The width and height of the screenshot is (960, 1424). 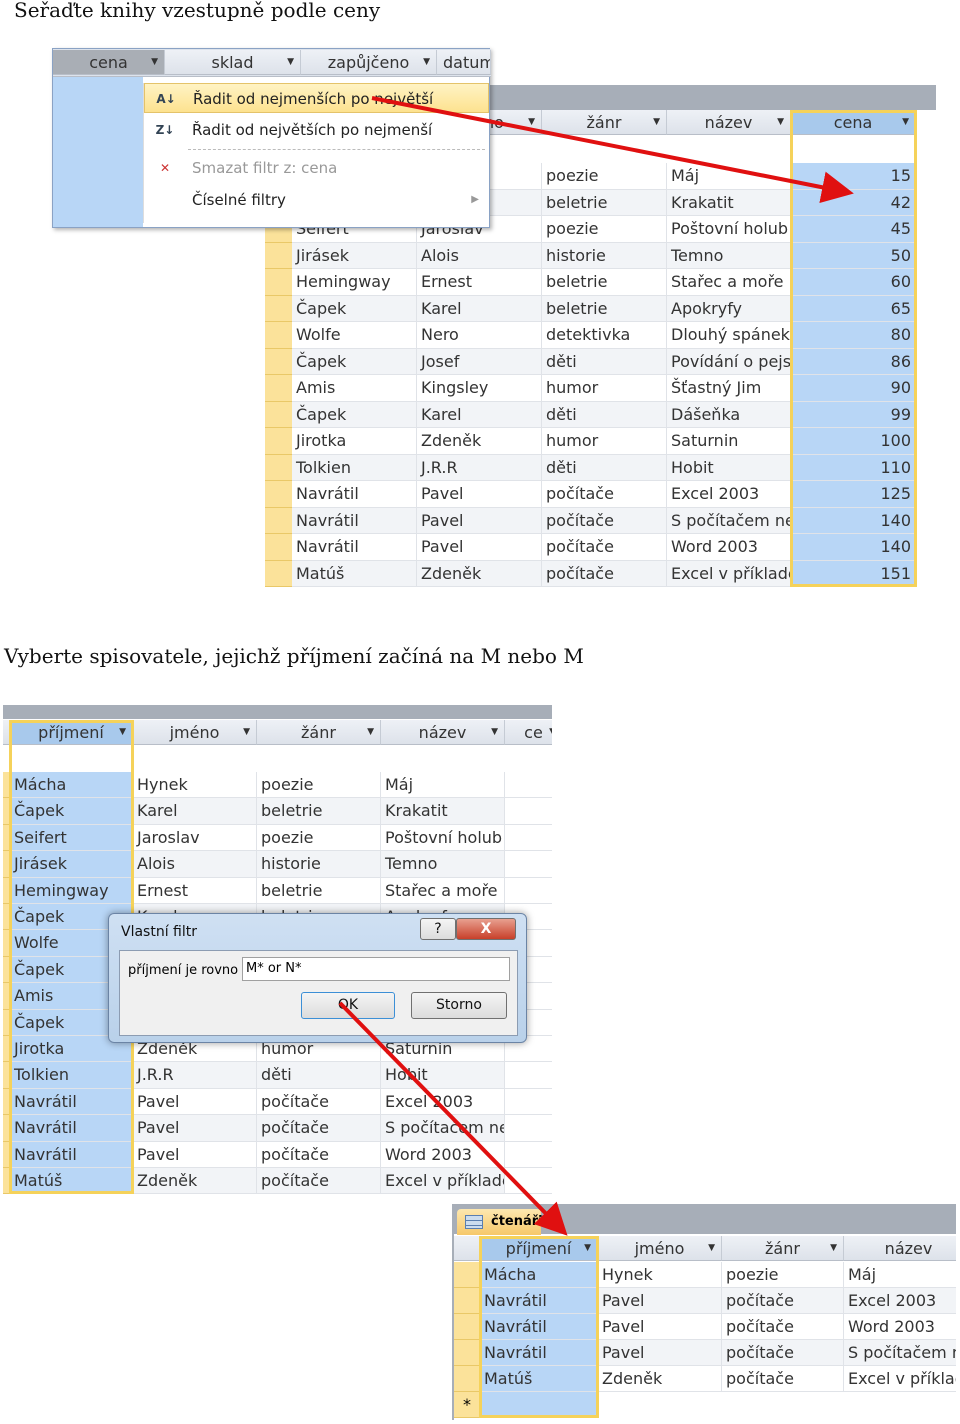 I want to click on arrow-sort, so click(x=612, y=150).